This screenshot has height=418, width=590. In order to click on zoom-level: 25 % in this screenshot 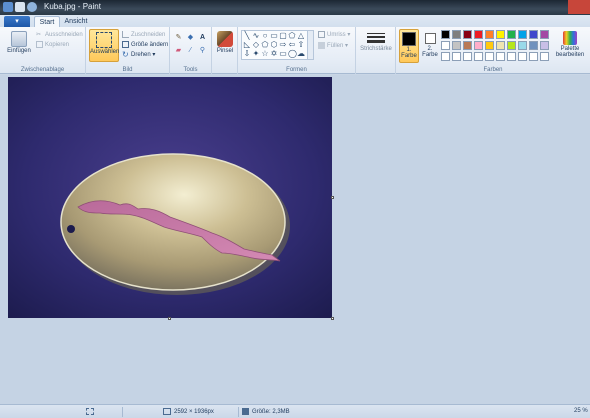, I will do `click(581, 411)`.